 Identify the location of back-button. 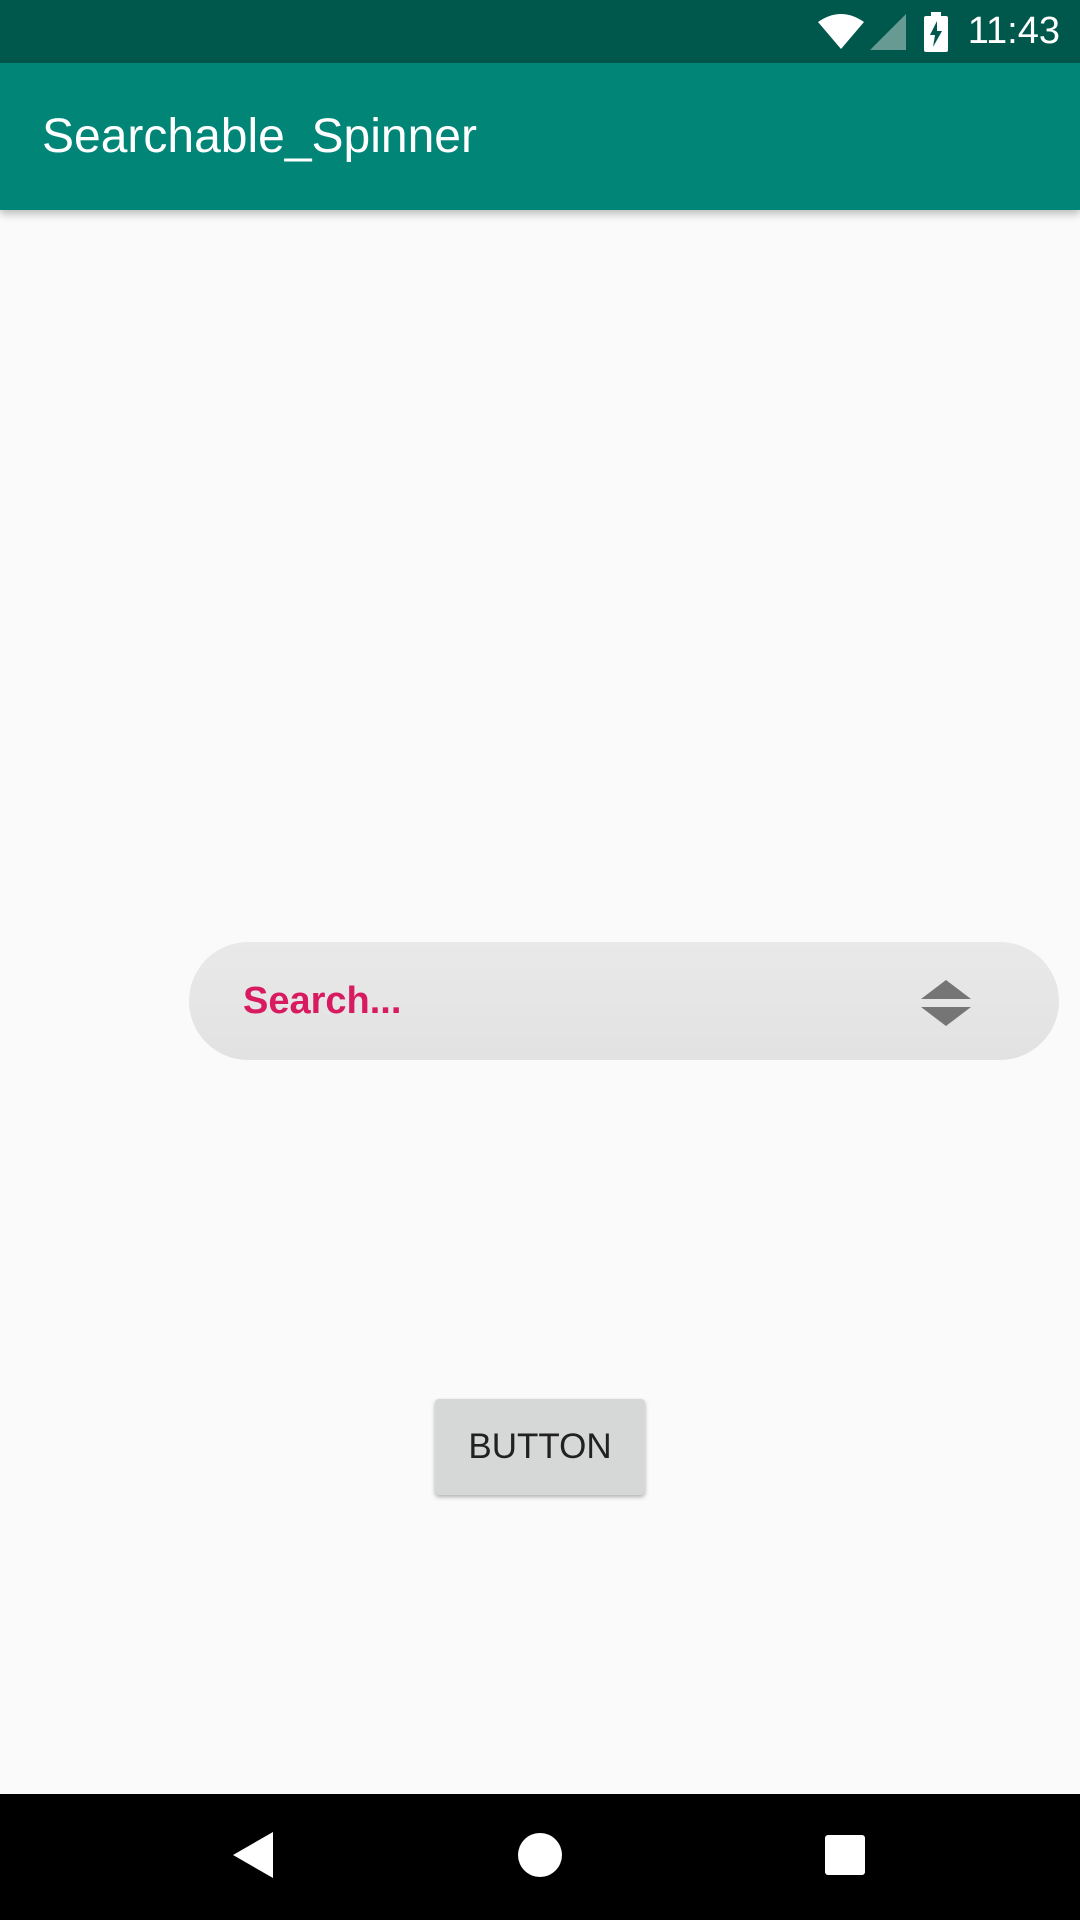
(253, 1857).